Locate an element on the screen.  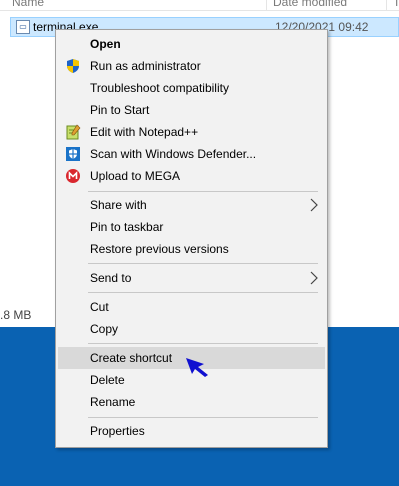
menu-item-share-with: Share with is located at coordinates (191, 205).